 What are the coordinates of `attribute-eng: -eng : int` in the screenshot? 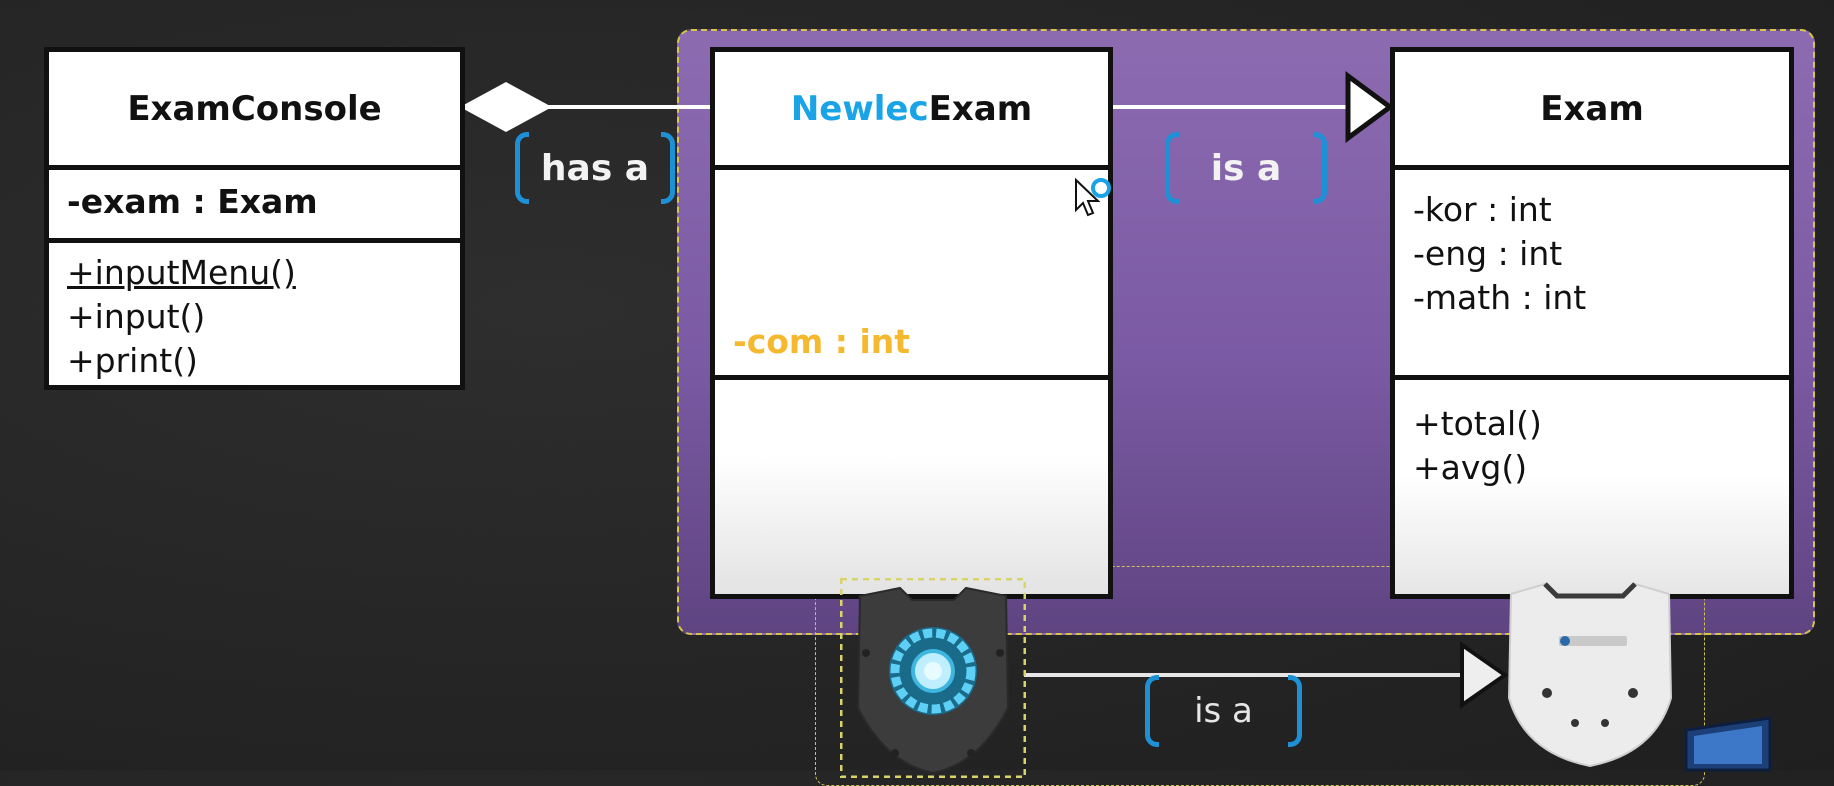 It's located at (1488, 253).